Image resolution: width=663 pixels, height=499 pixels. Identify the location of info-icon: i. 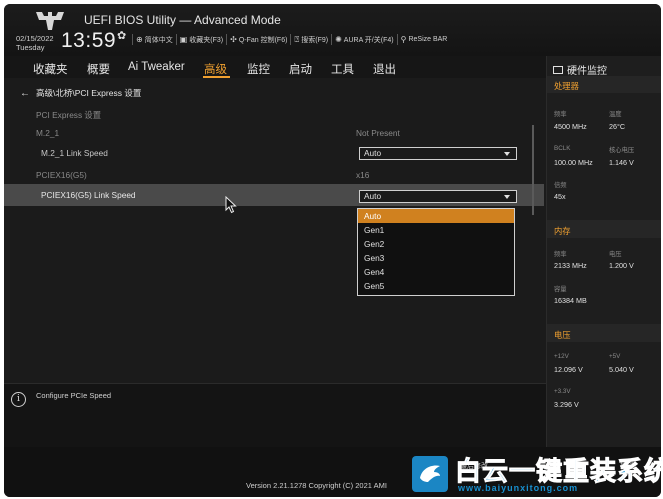
(18, 399).